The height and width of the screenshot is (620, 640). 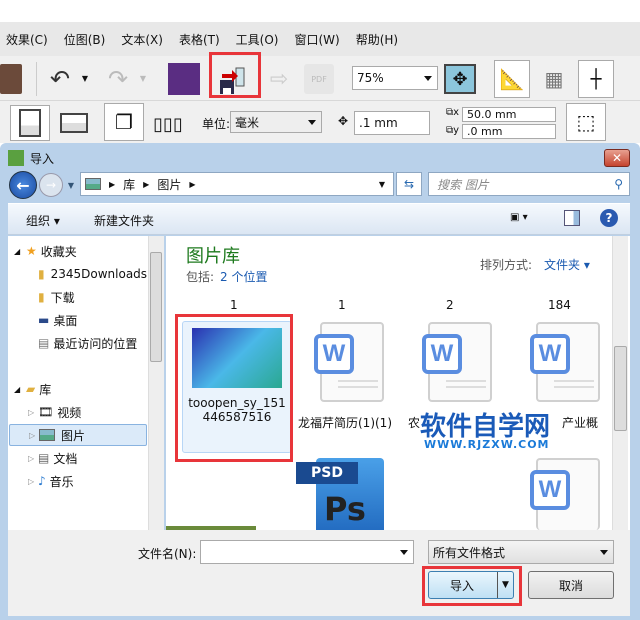 I want to click on nav-scrollbar, so click(x=156, y=383).